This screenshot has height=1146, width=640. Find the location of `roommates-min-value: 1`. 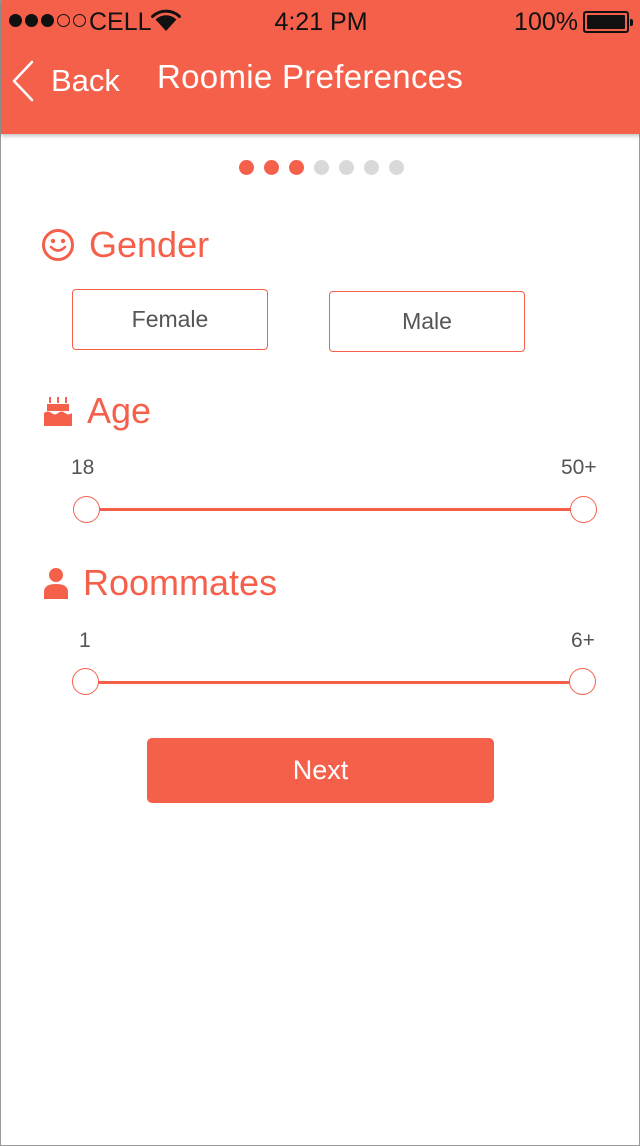

roommates-min-value: 1 is located at coordinates (85, 640).